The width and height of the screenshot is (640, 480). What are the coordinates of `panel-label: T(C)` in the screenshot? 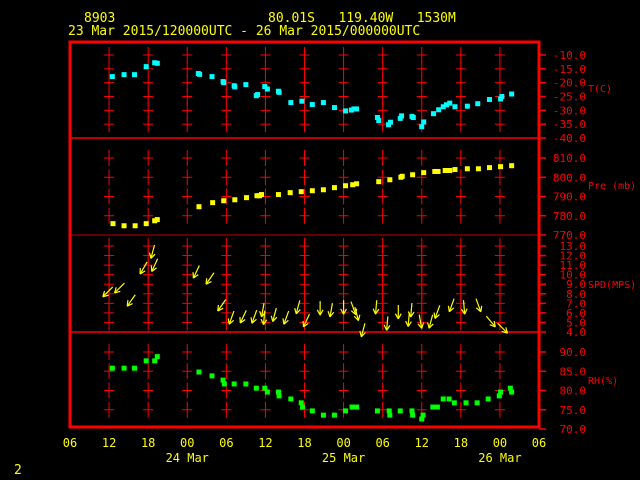 It's located at (600, 89).